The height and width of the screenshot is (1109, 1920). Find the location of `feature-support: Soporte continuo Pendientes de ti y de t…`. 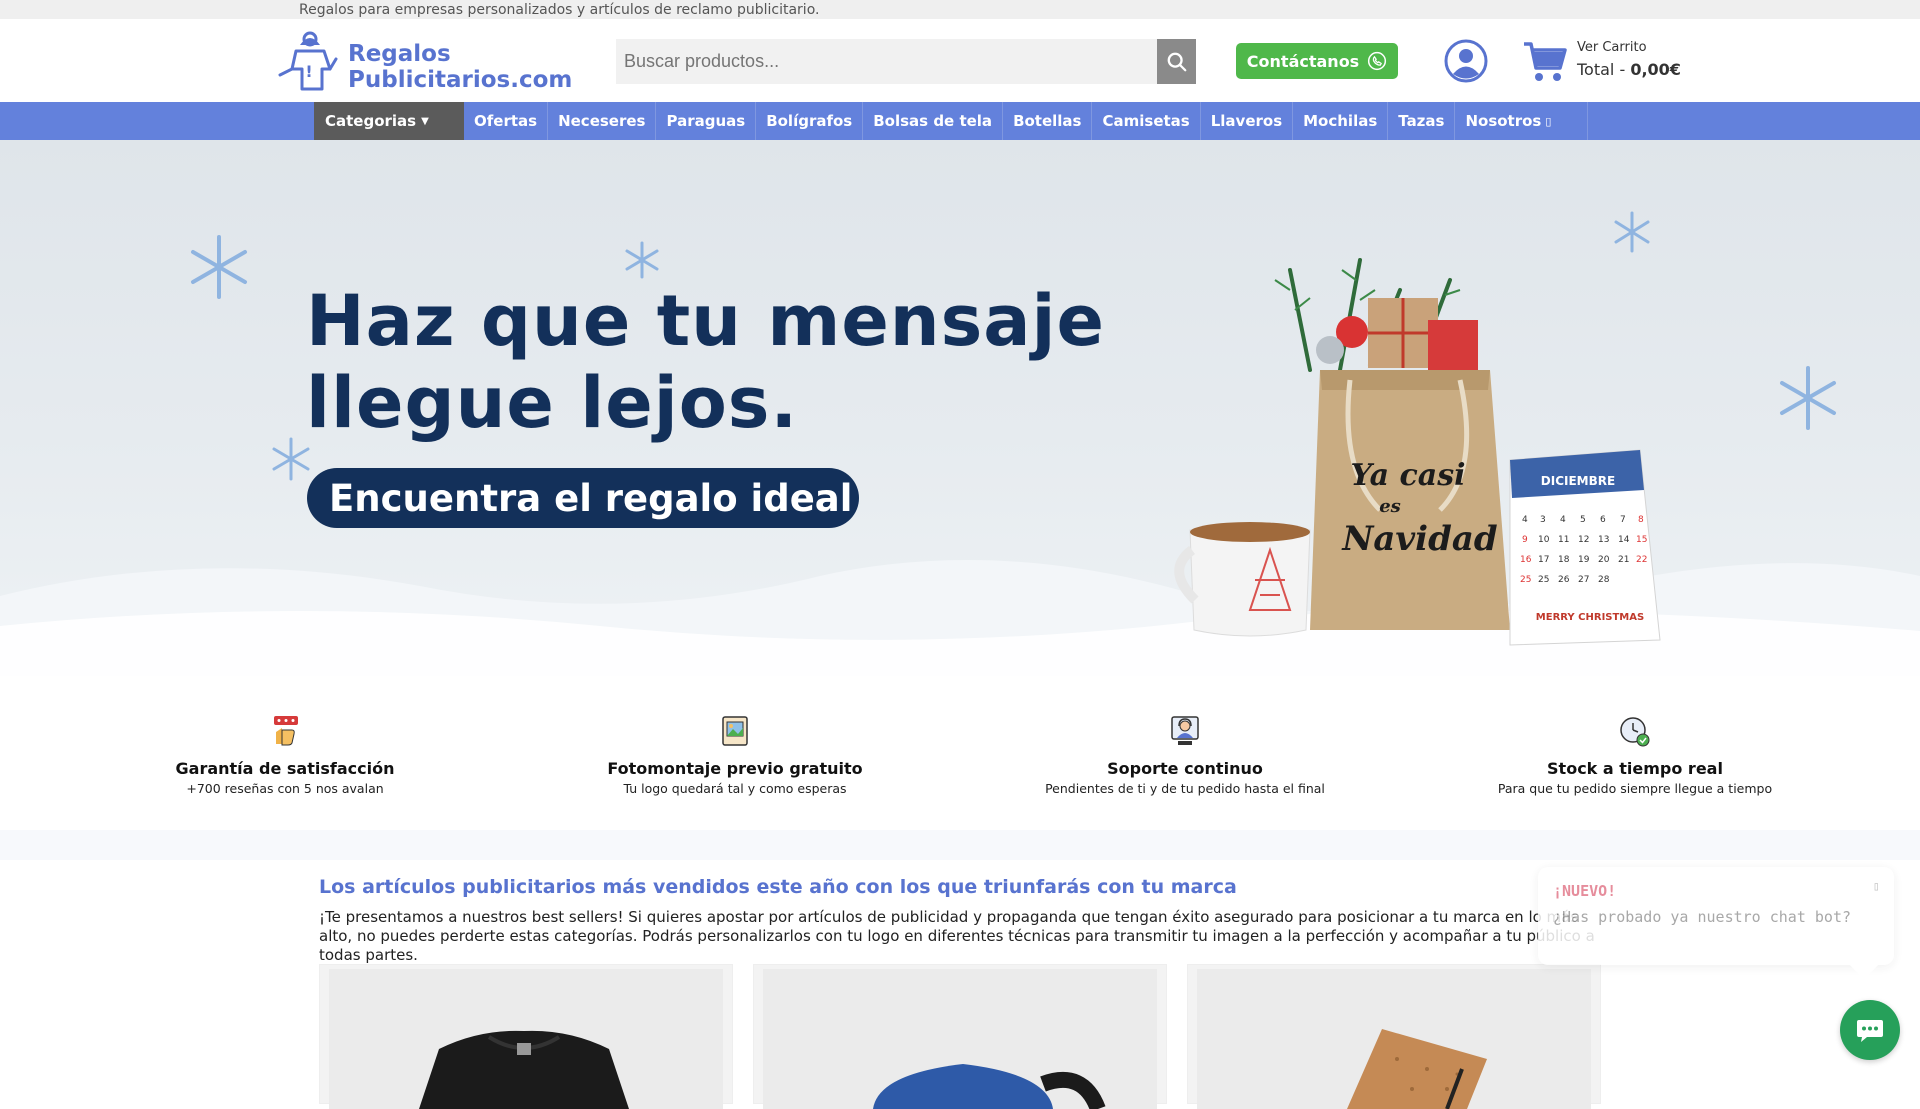

feature-support: Soporte continuo Pendientes de ti y de t… is located at coordinates (1185, 755).